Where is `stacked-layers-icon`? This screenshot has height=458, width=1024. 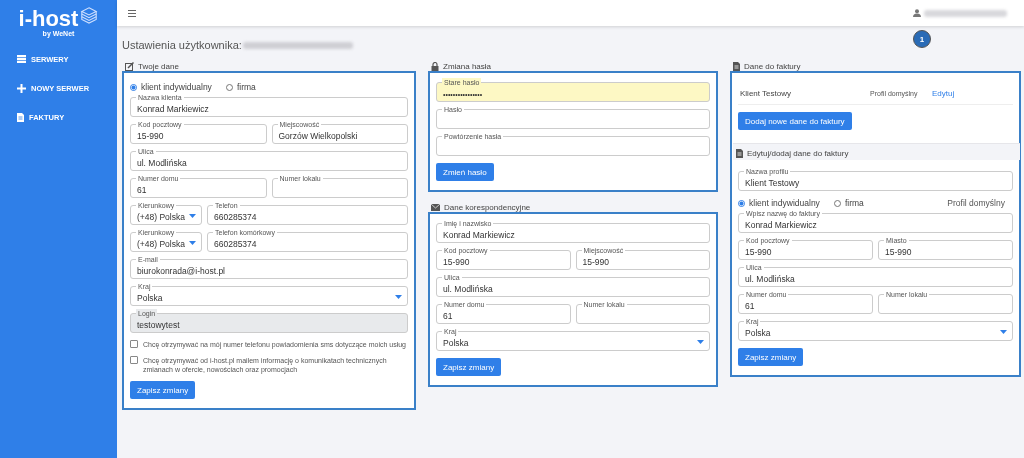 stacked-layers-icon is located at coordinates (89, 15).